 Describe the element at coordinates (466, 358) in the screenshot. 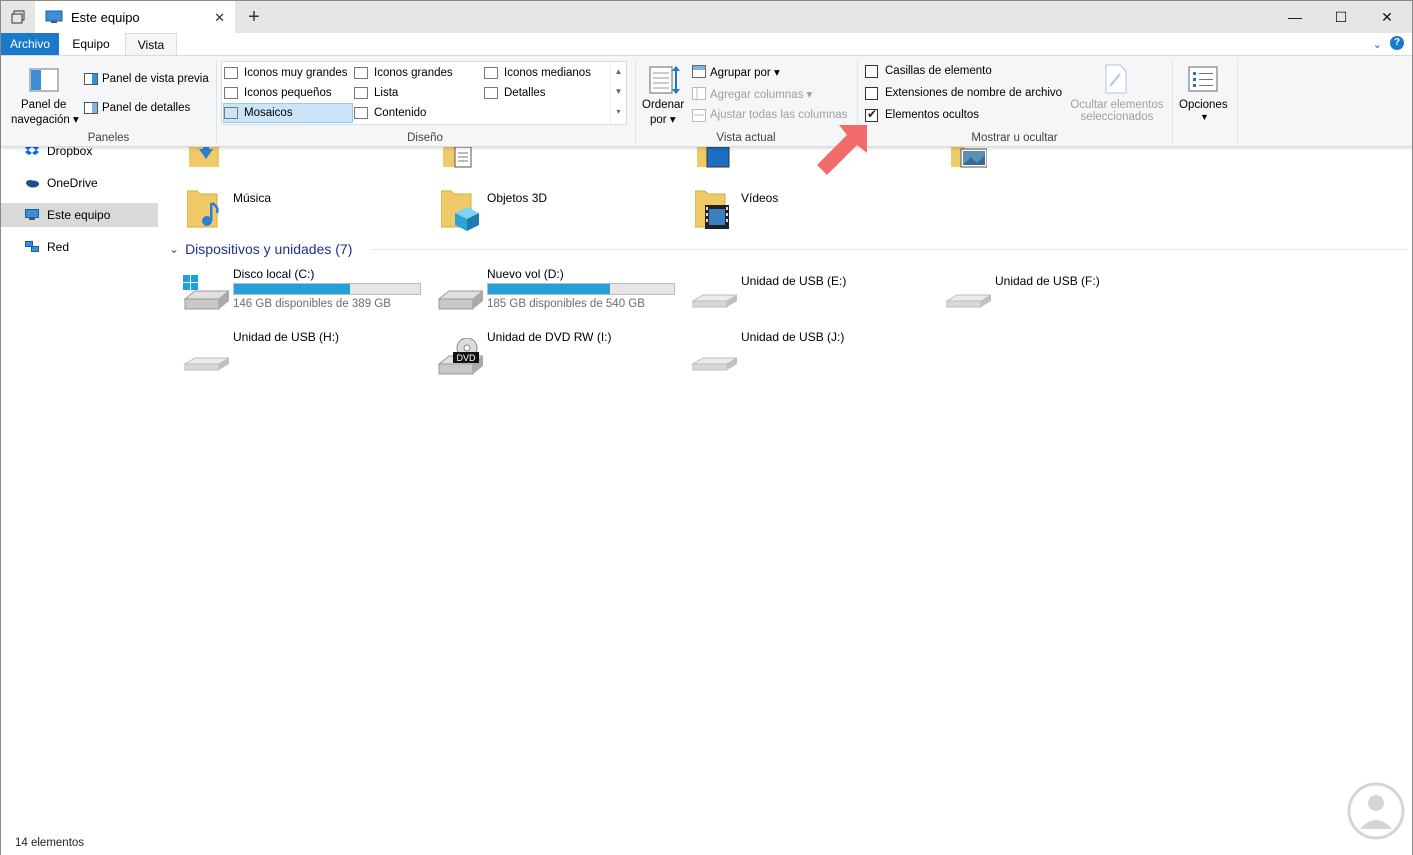

I see `dvd-icon-label: DVD` at that location.